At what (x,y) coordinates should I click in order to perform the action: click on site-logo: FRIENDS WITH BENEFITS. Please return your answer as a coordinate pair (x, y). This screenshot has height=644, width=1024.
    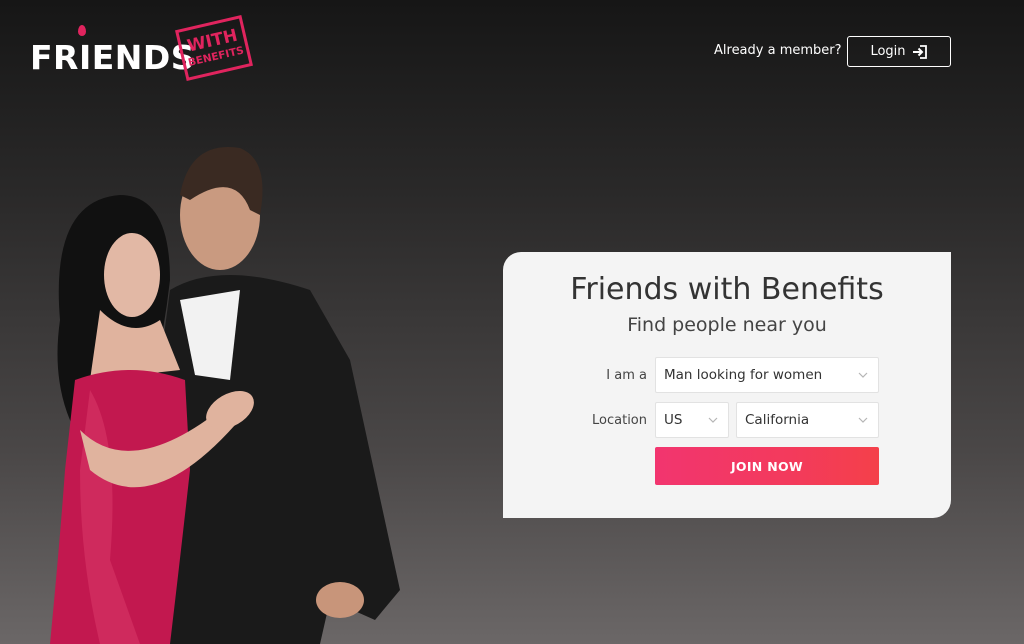
    Looking at the image, I should click on (145, 51).